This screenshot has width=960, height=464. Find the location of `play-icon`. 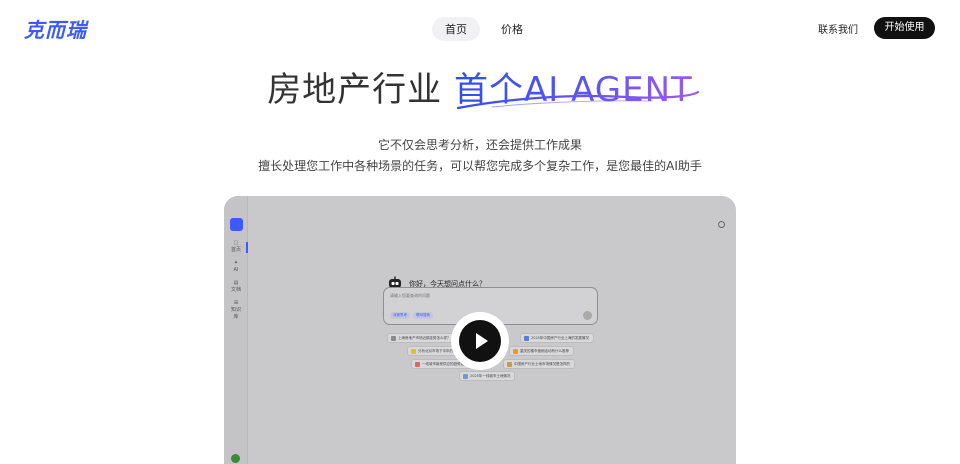

play-icon is located at coordinates (482, 341).